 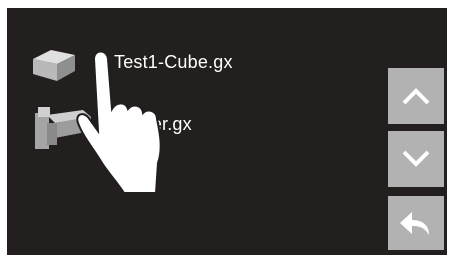 I want to click on back-button, so click(x=416, y=223).